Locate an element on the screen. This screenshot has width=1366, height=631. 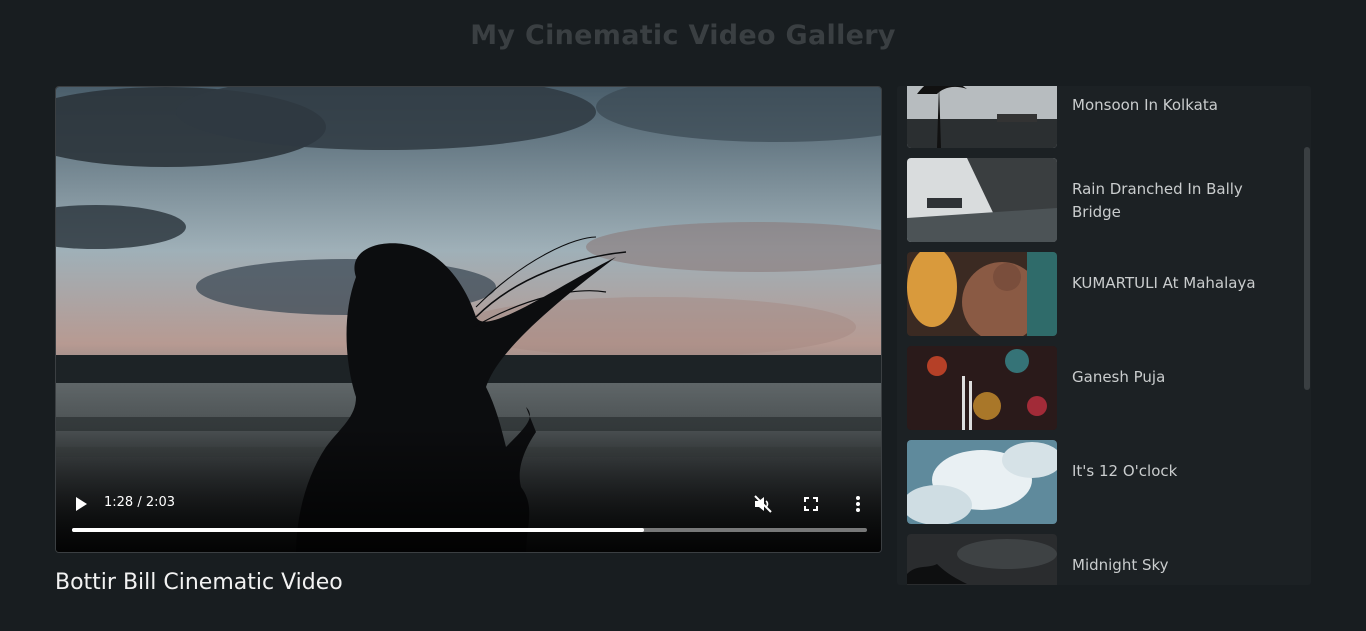
progress-bar is located at coordinates (469, 530).